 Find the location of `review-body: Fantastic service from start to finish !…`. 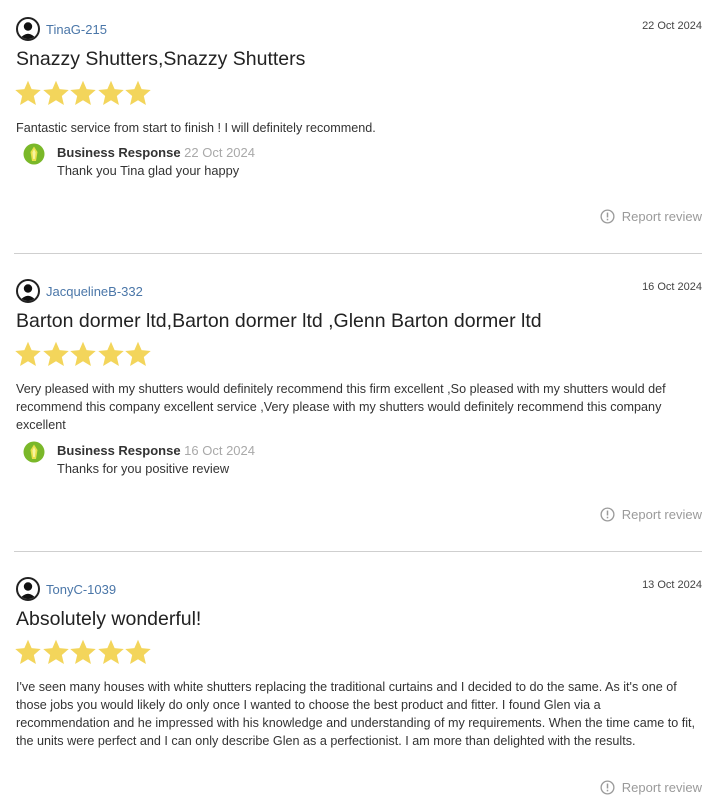

review-body: Fantastic service from start to finish !… is located at coordinates (196, 128).